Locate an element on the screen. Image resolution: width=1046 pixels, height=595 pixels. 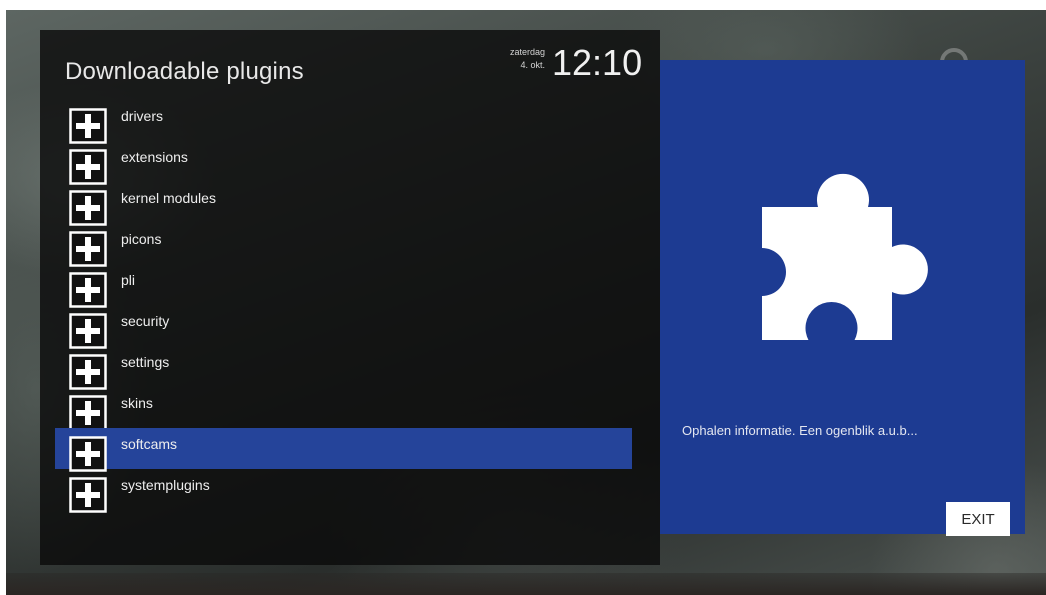
plugin-item-pli: pli is located at coordinates (343, 286).